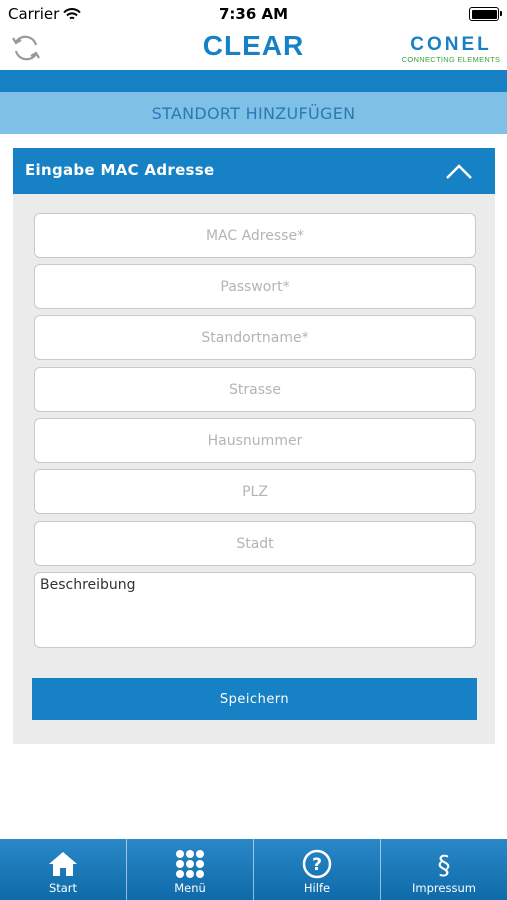 The image size is (507, 900). What do you see at coordinates (255, 389) in the screenshot?
I see `street-input` at bounding box center [255, 389].